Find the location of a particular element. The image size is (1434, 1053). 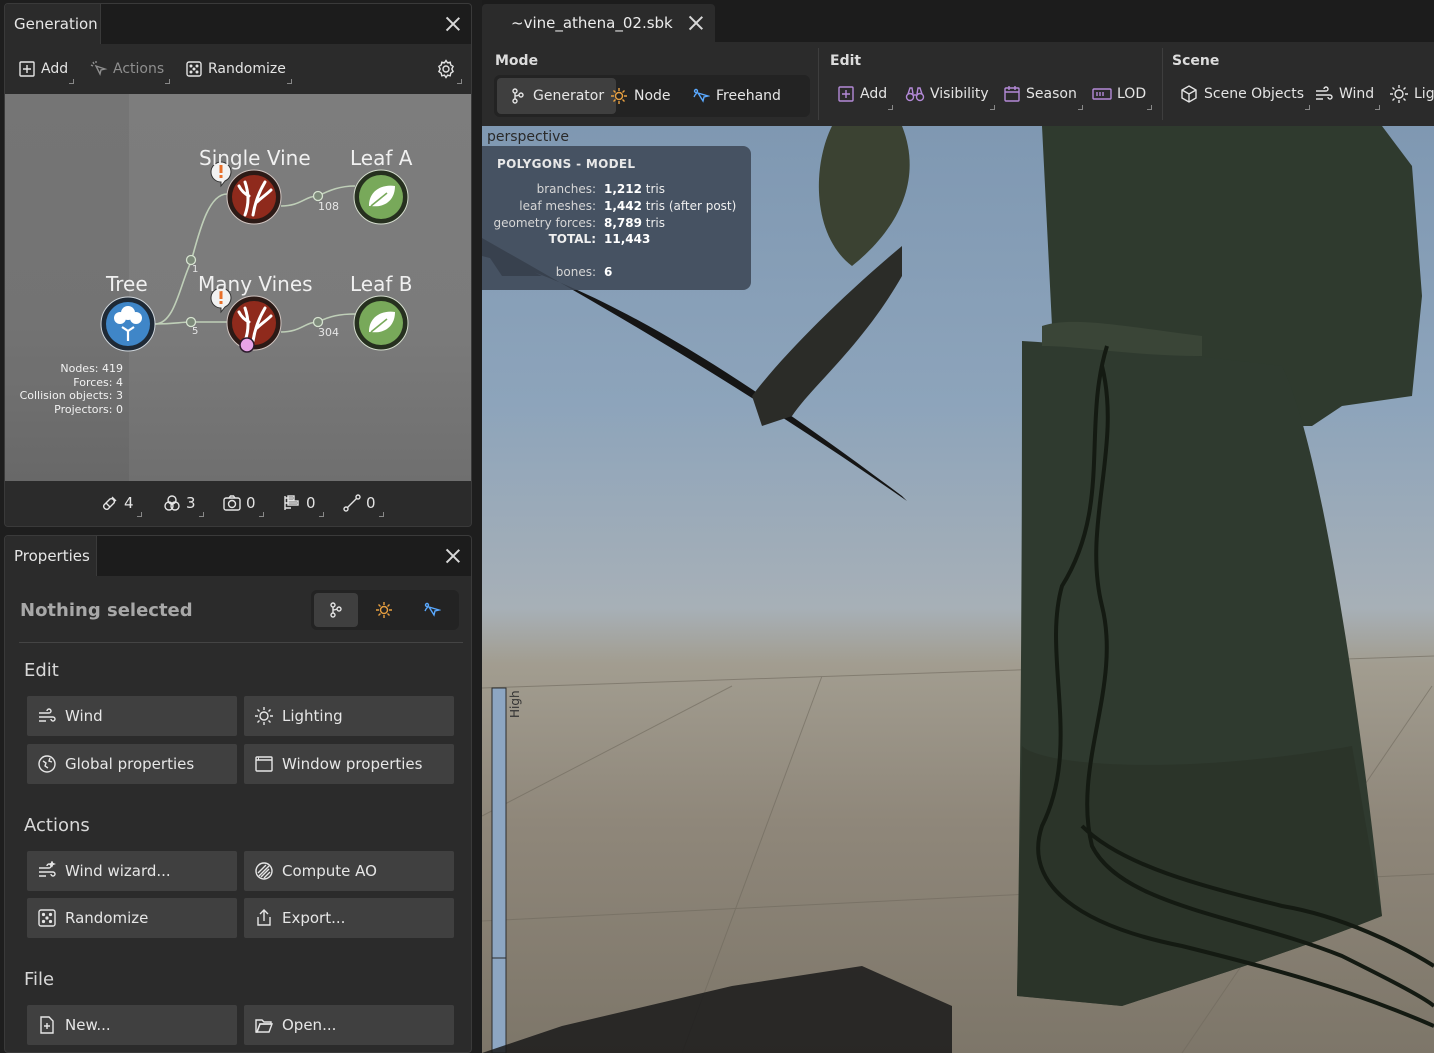

freehand-icon is located at coordinates (432, 609).